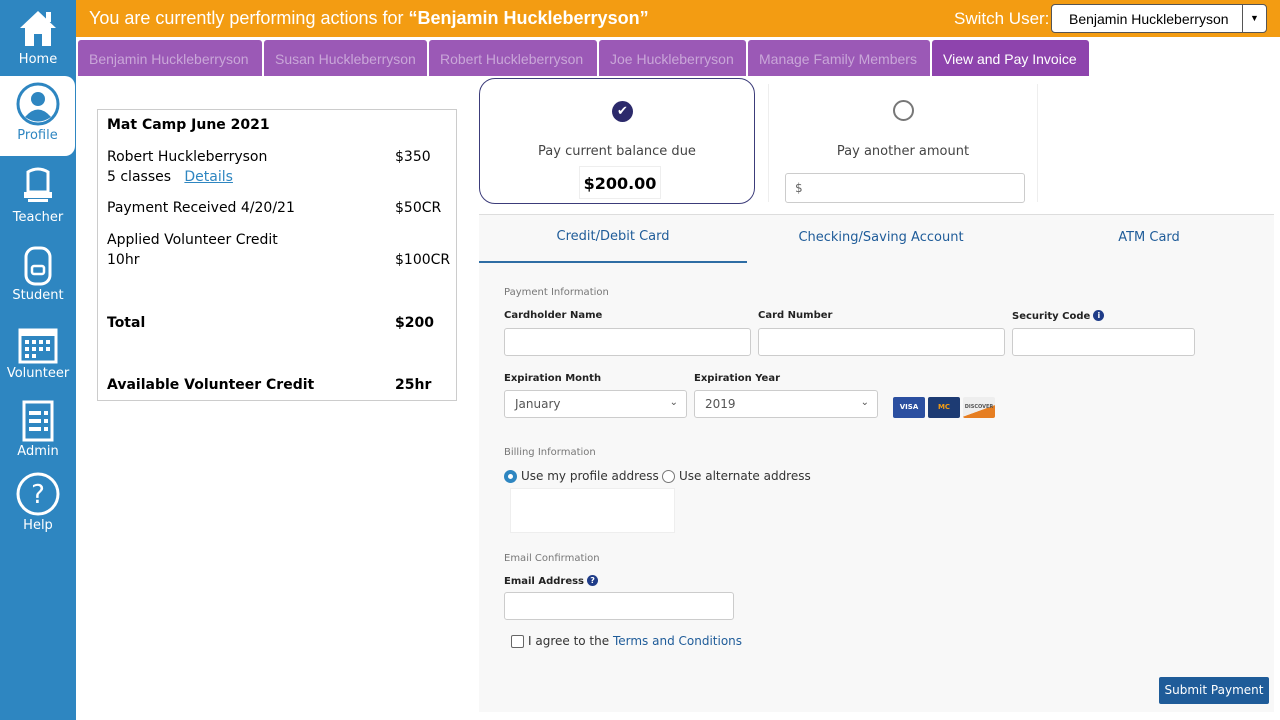 This screenshot has width=1280, height=720. What do you see at coordinates (905, 188) in the screenshot?
I see `other-amount-input: $` at bounding box center [905, 188].